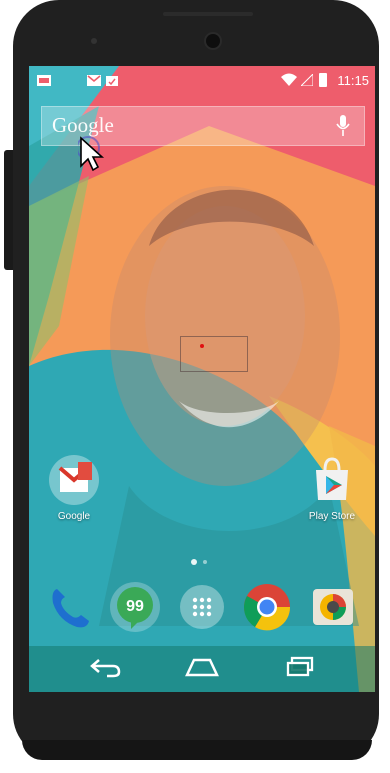 The height and width of the screenshot is (773, 390). I want to click on app-drawer-icon, so click(202, 607).